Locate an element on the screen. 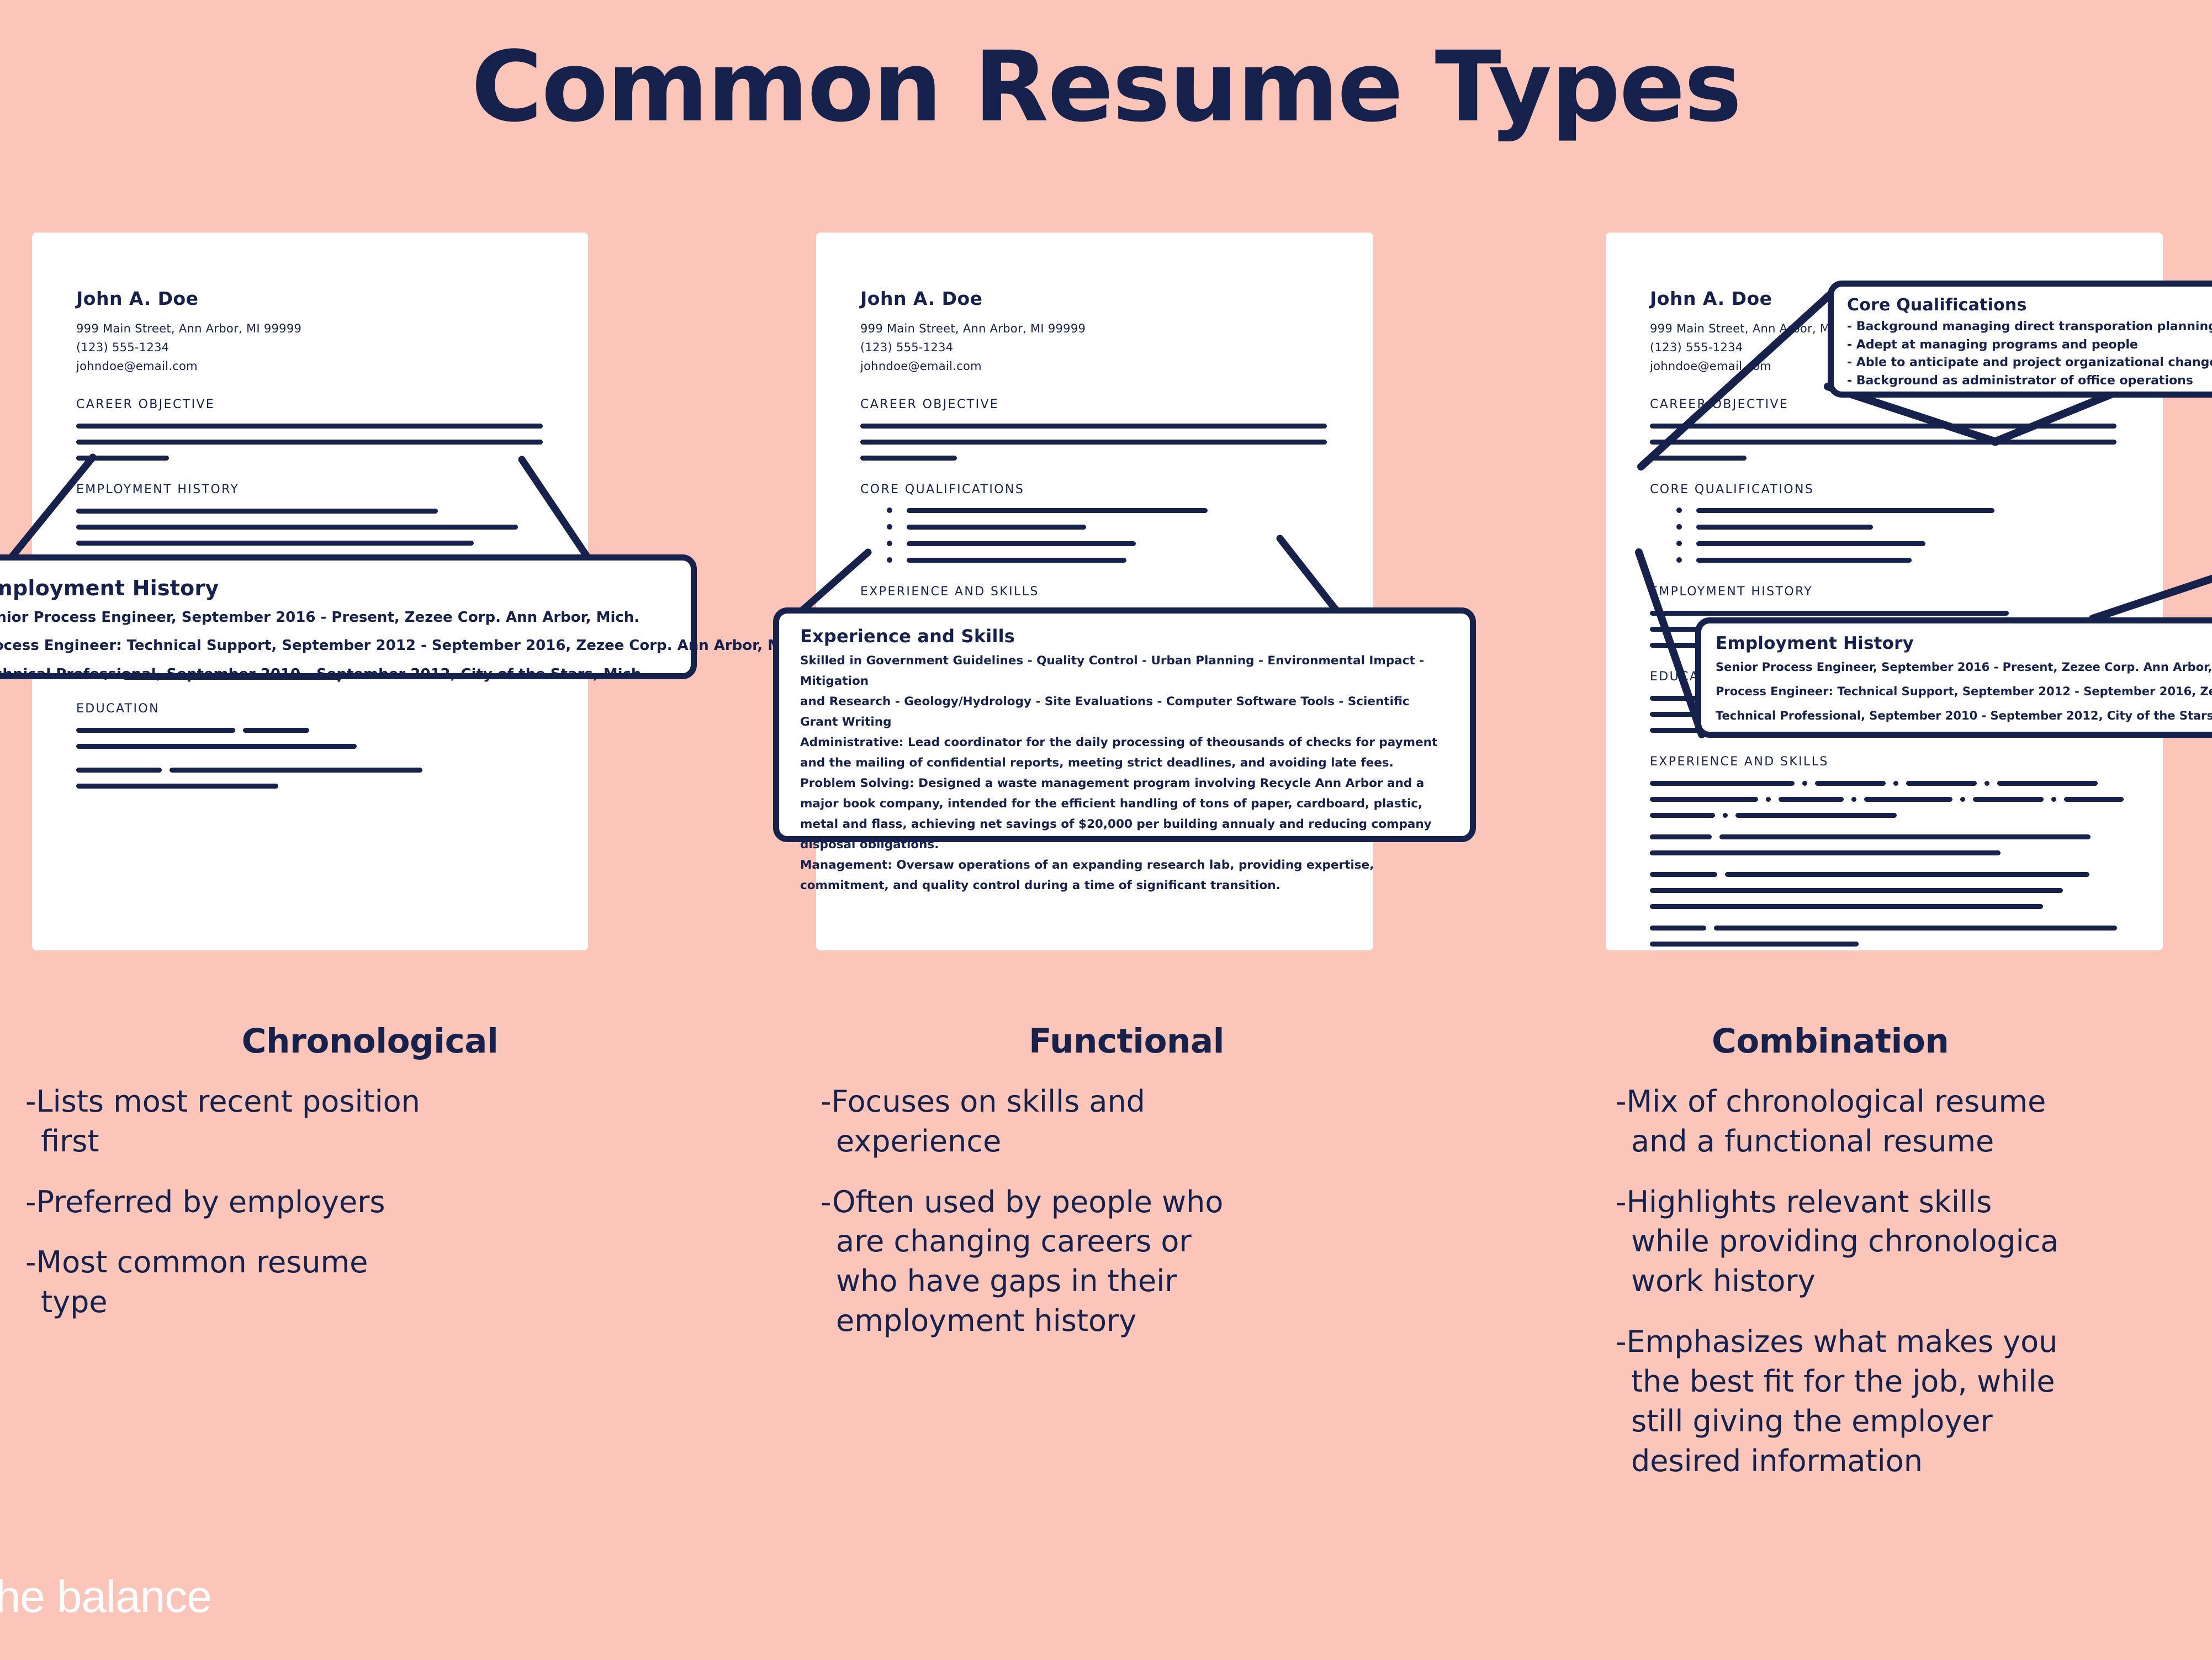 The height and width of the screenshot is (1660, 2212). list-item: -Most common resume type is located at coordinates (197, 1283).